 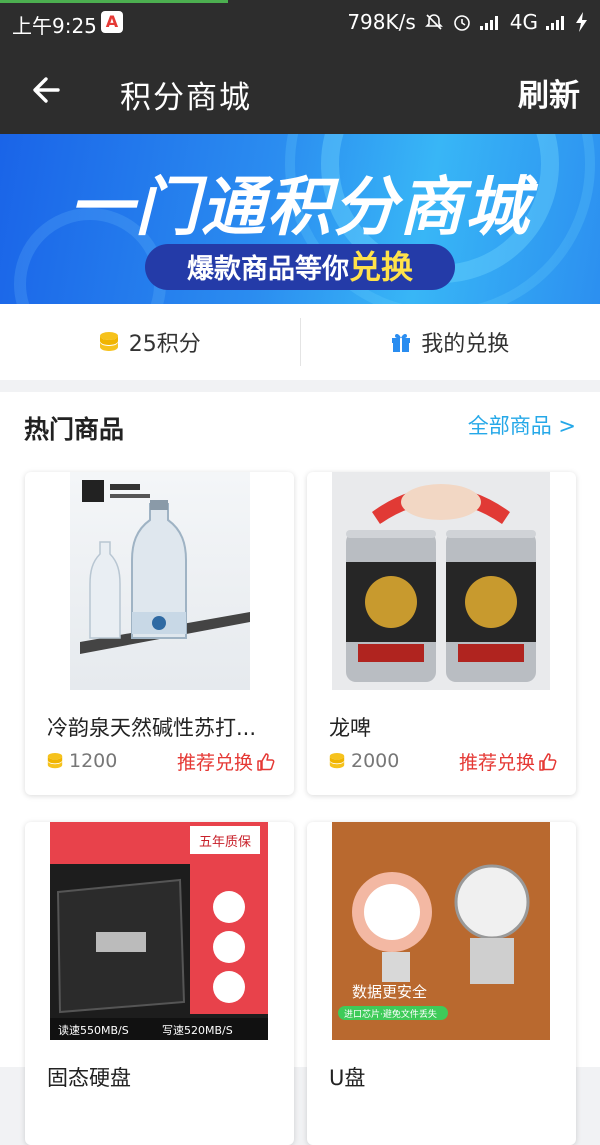 I want to click on my-redeem: 我的兑换, so click(x=450, y=342).